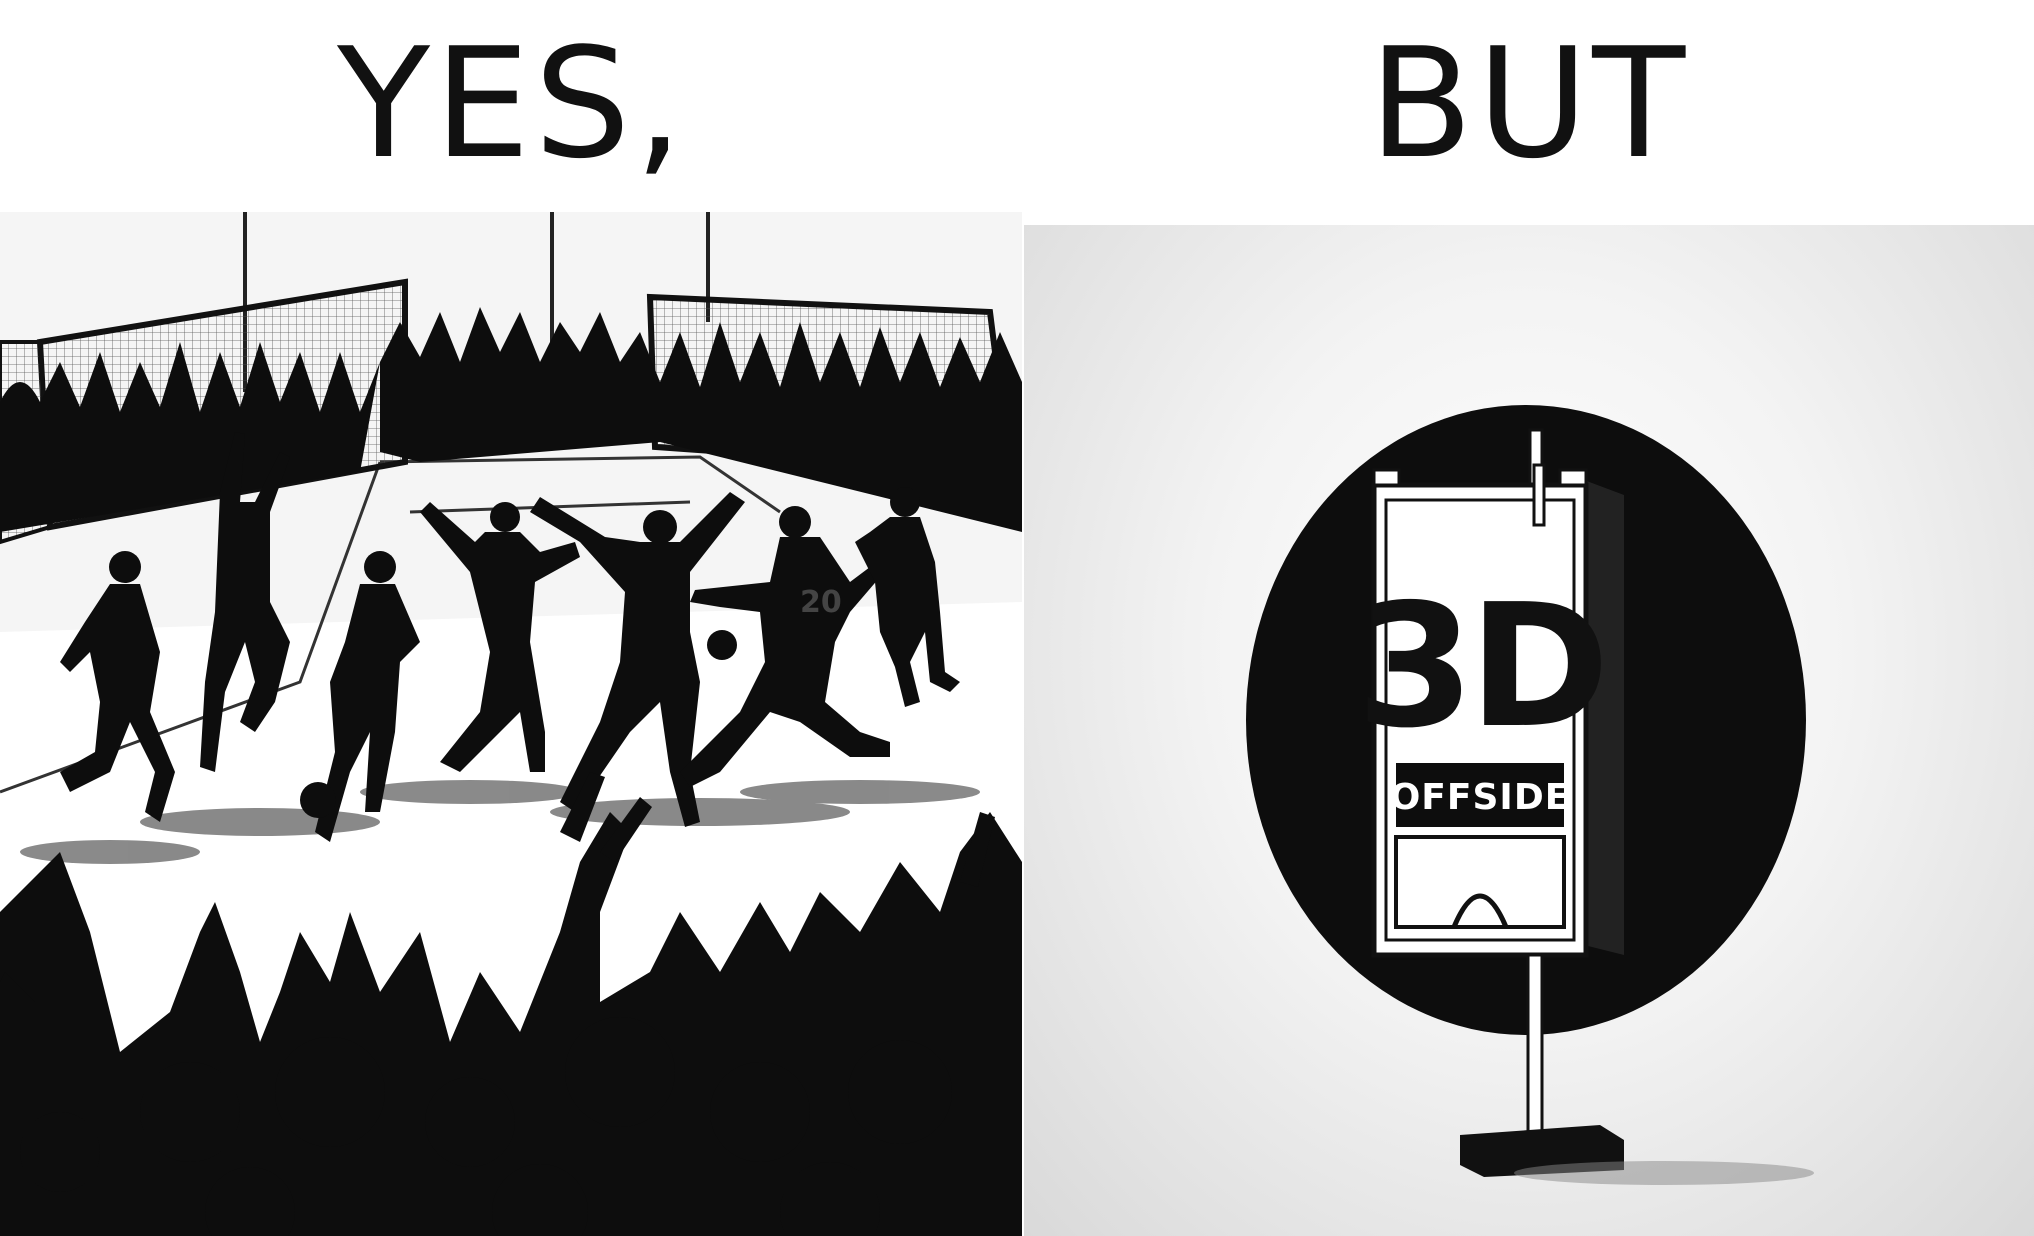 This screenshot has width=2034, height=1236. I want to click on caption-but: BUT, so click(1529, 103).